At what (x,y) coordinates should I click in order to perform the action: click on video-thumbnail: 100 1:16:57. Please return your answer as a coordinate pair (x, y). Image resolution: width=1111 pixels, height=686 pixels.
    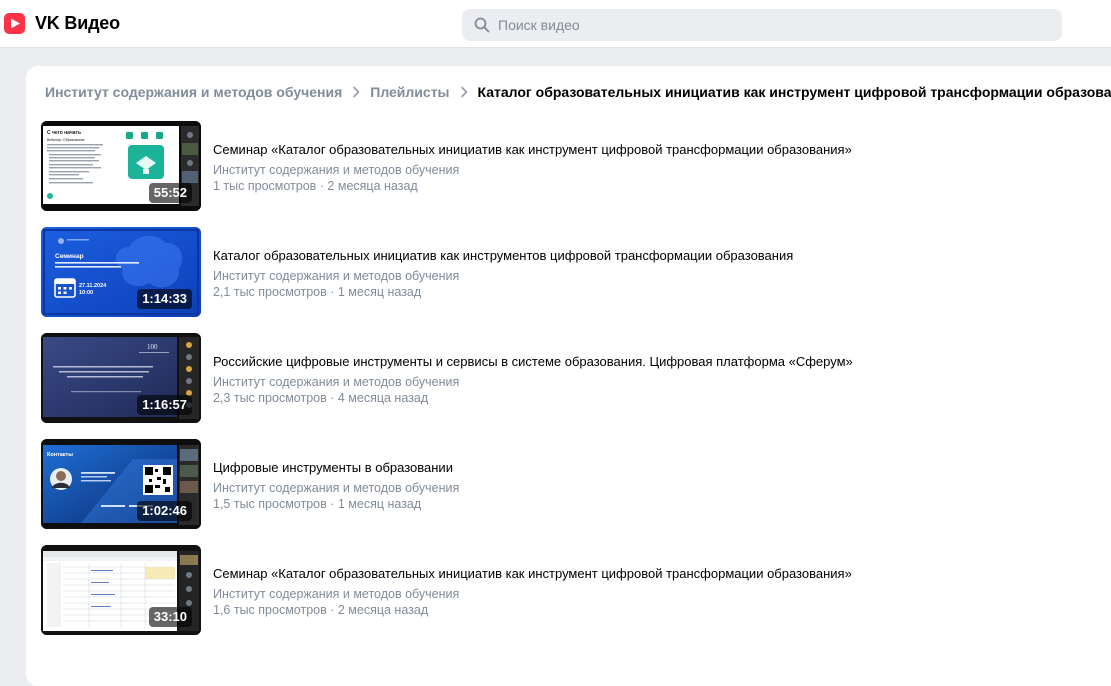
    Looking at the image, I should click on (121, 378).